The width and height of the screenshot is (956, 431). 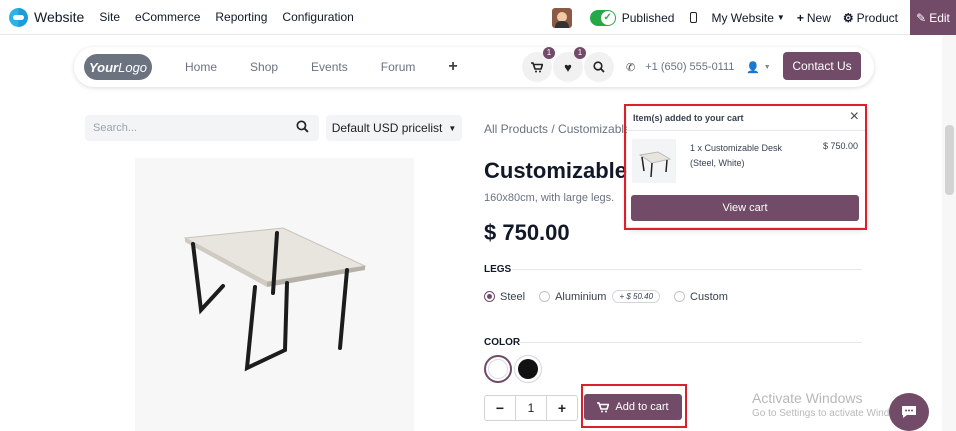 What do you see at coordinates (452, 67) in the screenshot?
I see `add-menu-item-icon: +` at bounding box center [452, 67].